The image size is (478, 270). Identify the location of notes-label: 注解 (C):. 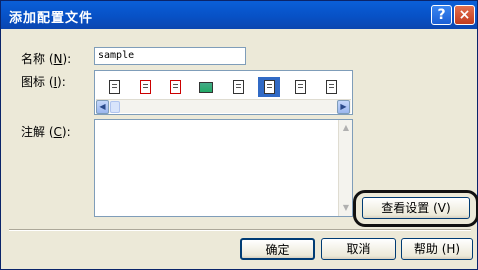
(46, 132).